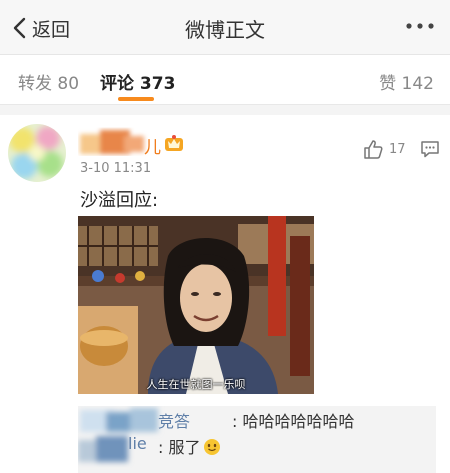 This screenshot has width=450, height=473. Describe the element at coordinates (257, 439) in the screenshot. I see `reply-preview-box: 竞答 : 哈哈哈哈哈哈哈 lie : 服了` at that location.